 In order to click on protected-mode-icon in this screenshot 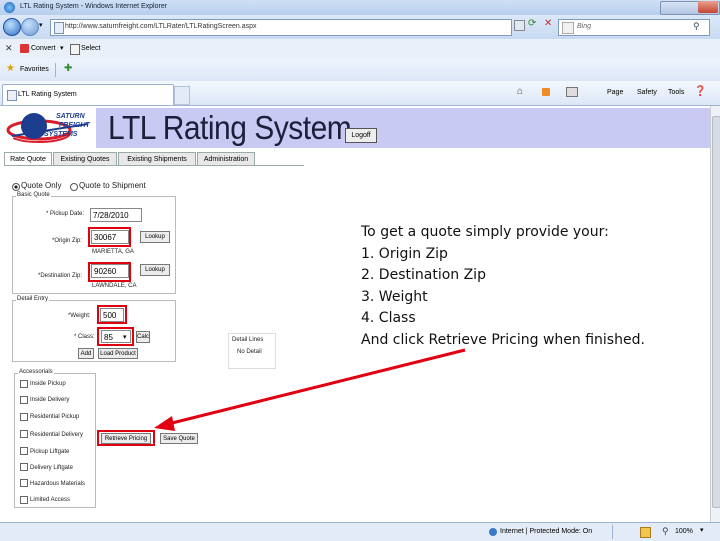, I will do `click(645, 532)`.